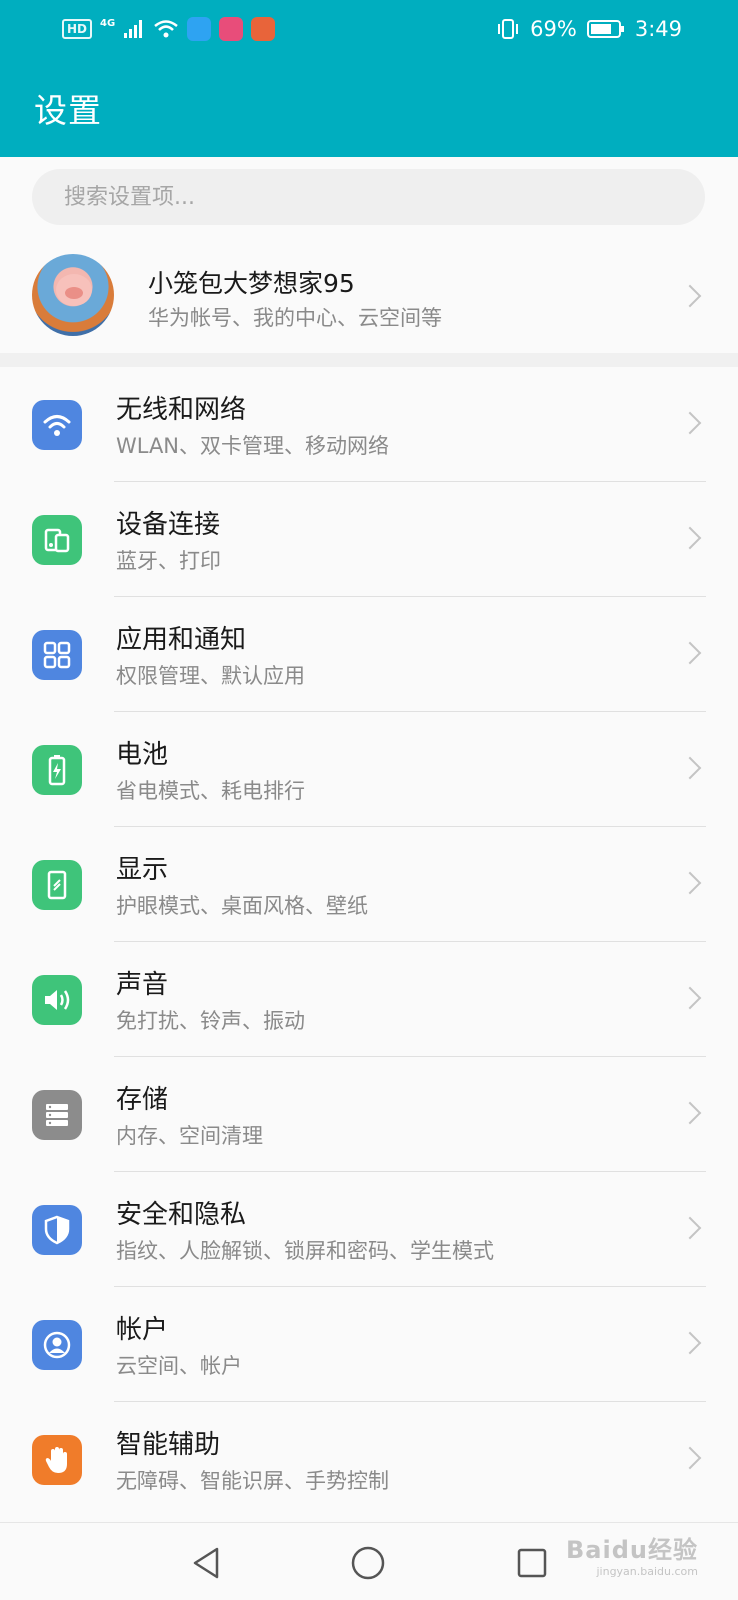 The height and width of the screenshot is (1600, 738). What do you see at coordinates (253, 446) in the screenshot?
I see `settings-item-subtitle: WLAN、双卡管理、移动网络` at bounding box center [253, 446].